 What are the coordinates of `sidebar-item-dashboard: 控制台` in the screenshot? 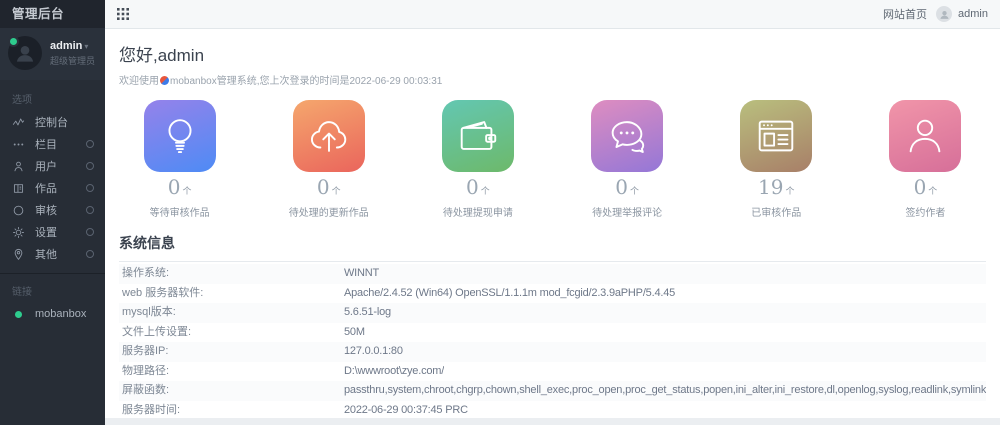 It's located at (52, 122).